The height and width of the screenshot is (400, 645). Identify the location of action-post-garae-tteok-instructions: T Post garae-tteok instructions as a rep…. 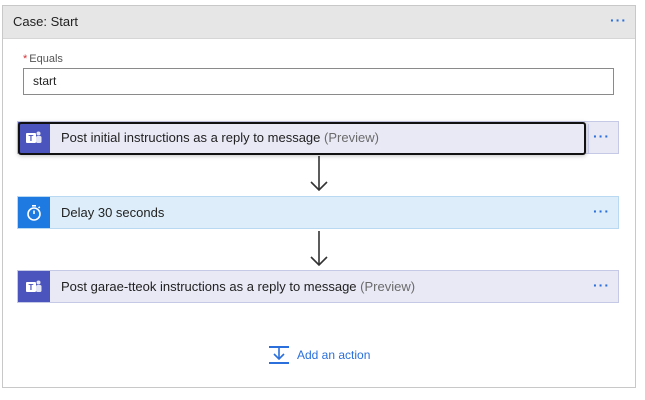
(318, 286).